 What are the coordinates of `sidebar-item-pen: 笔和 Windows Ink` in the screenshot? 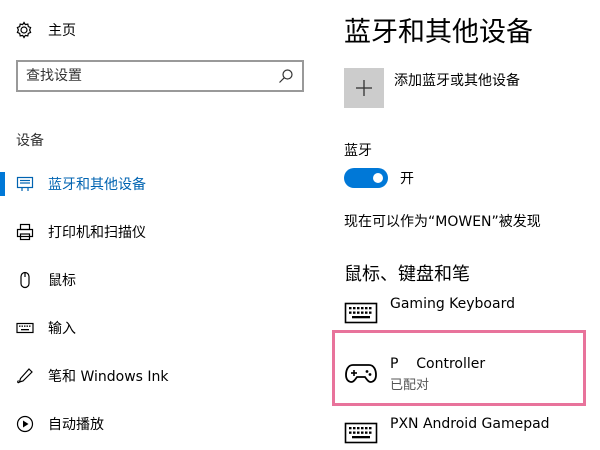 It's located at (160, 376).